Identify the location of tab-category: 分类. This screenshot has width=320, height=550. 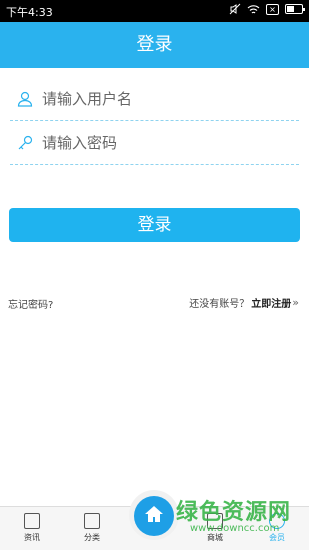
(92, 530).